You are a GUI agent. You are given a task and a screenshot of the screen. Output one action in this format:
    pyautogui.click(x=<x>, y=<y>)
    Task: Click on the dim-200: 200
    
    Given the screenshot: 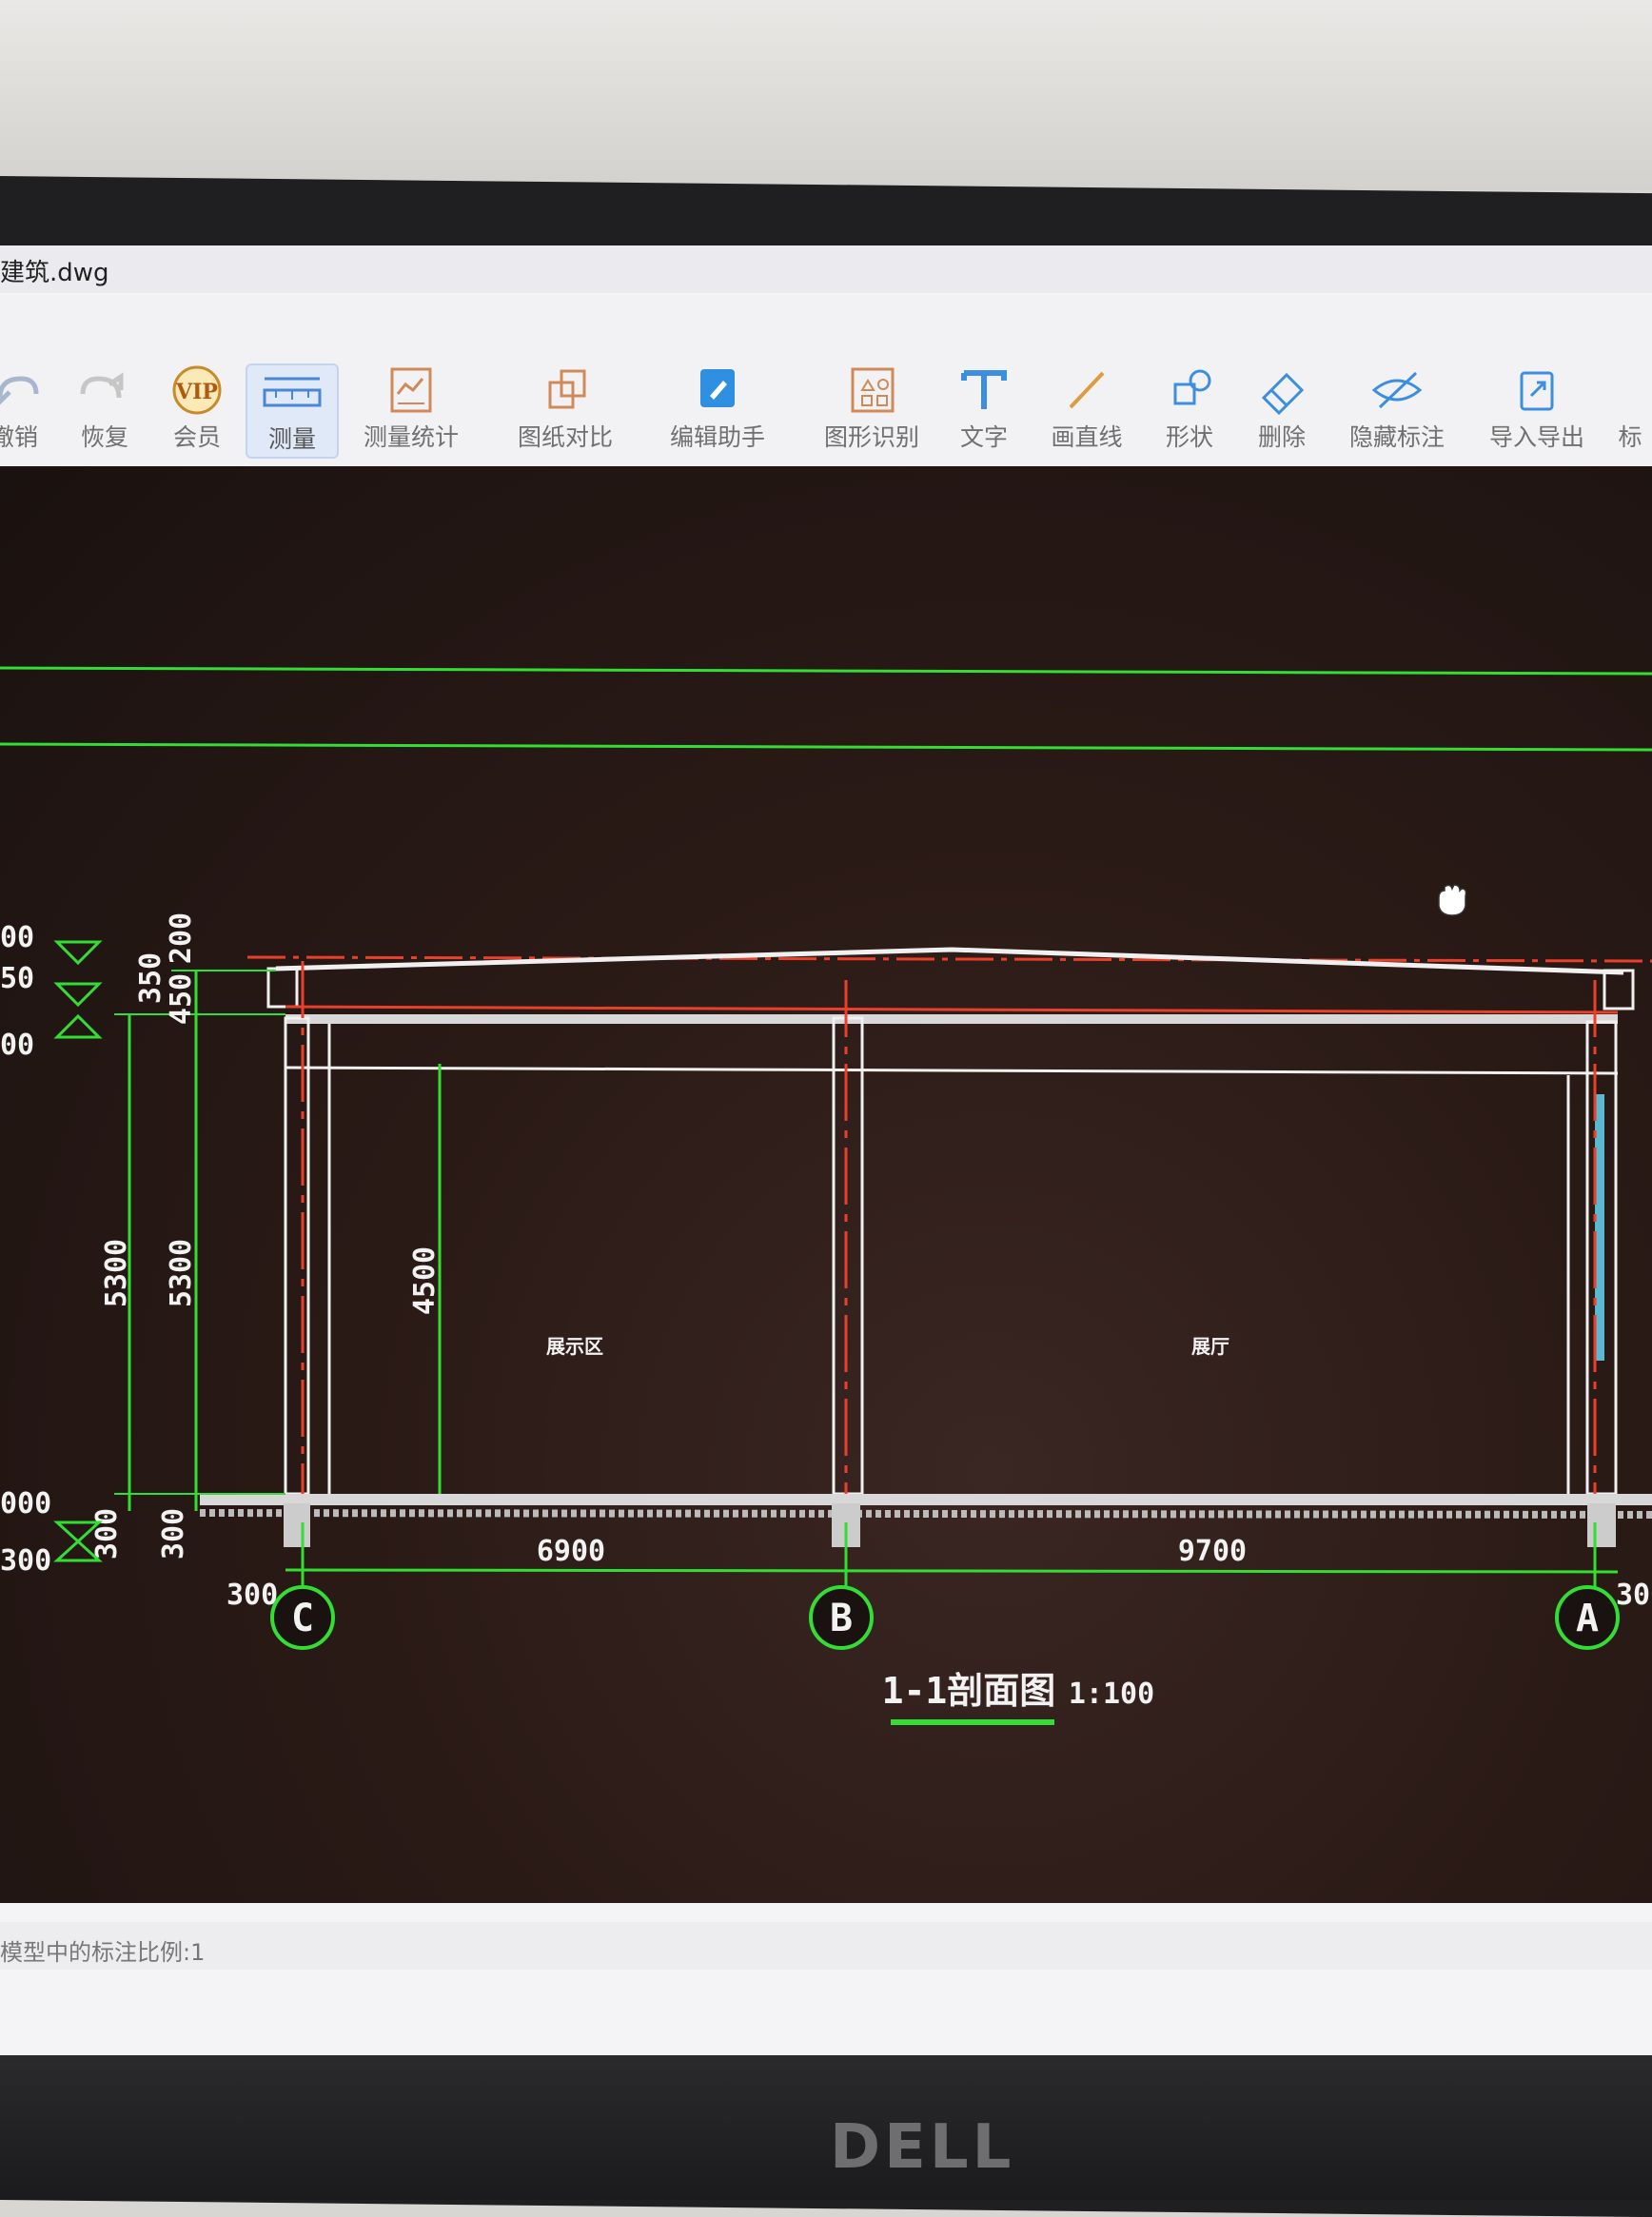 What is the action you would take?
    pyautogui.click(x=182, y=938)
    